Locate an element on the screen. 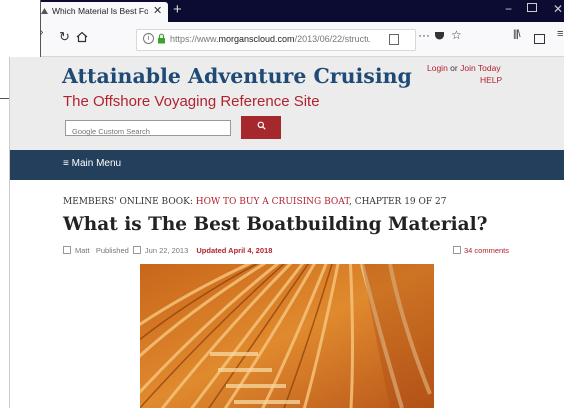 Image resolution: width=564 pixels, height=408 pixels. help-link: HELP is located at coordinates (491, 80).